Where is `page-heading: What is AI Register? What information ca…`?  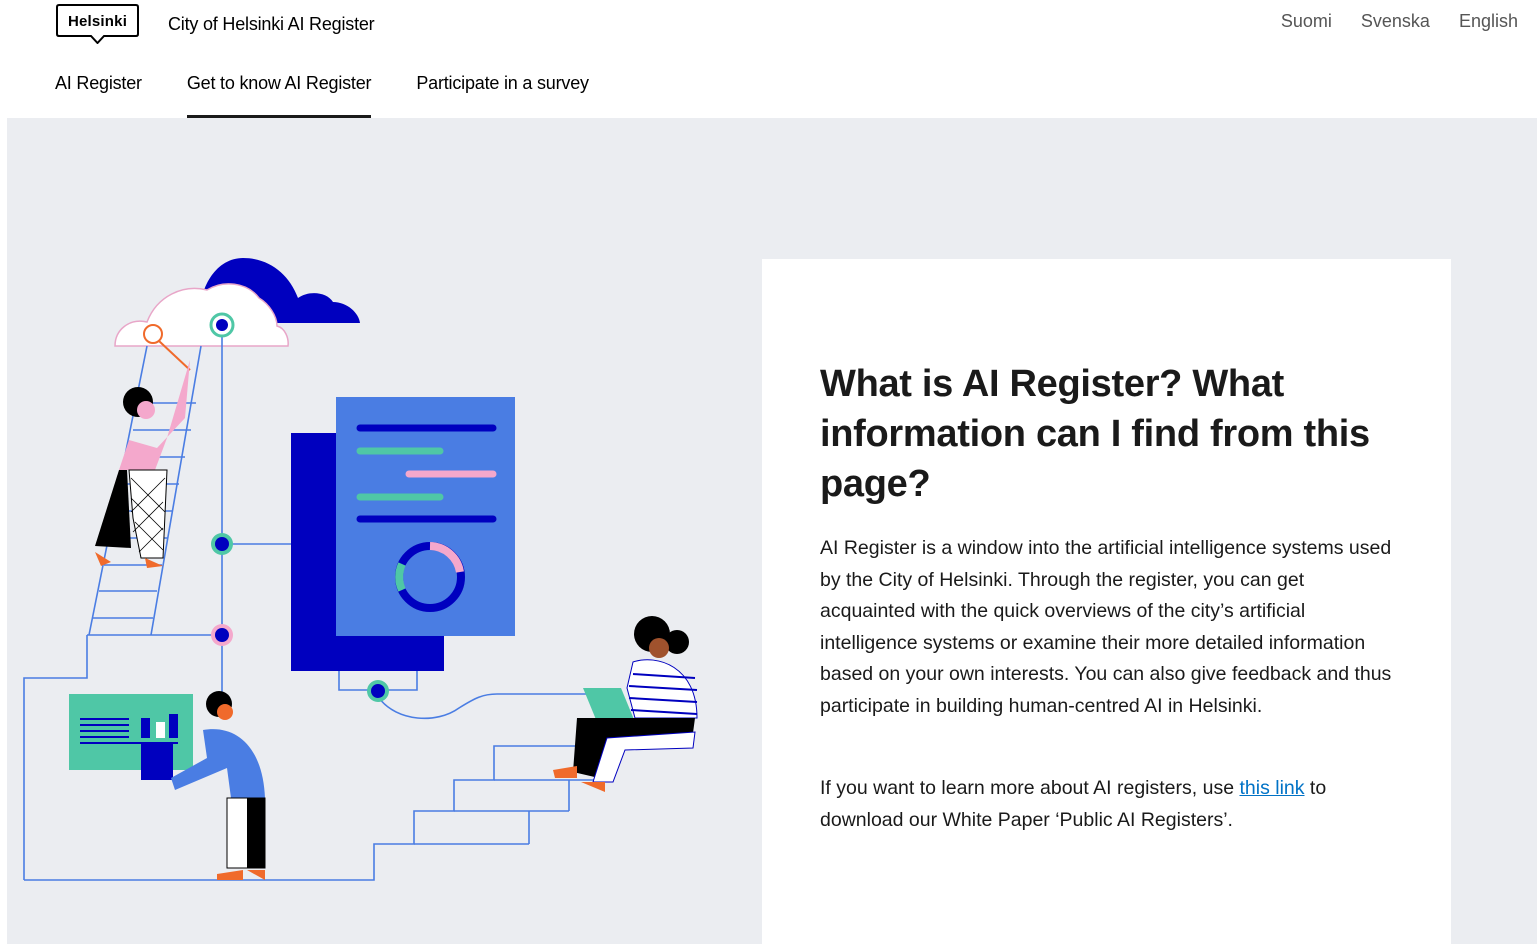
page-heading: What is AI Register? What information ca… is located at coordinates (1095, 434).